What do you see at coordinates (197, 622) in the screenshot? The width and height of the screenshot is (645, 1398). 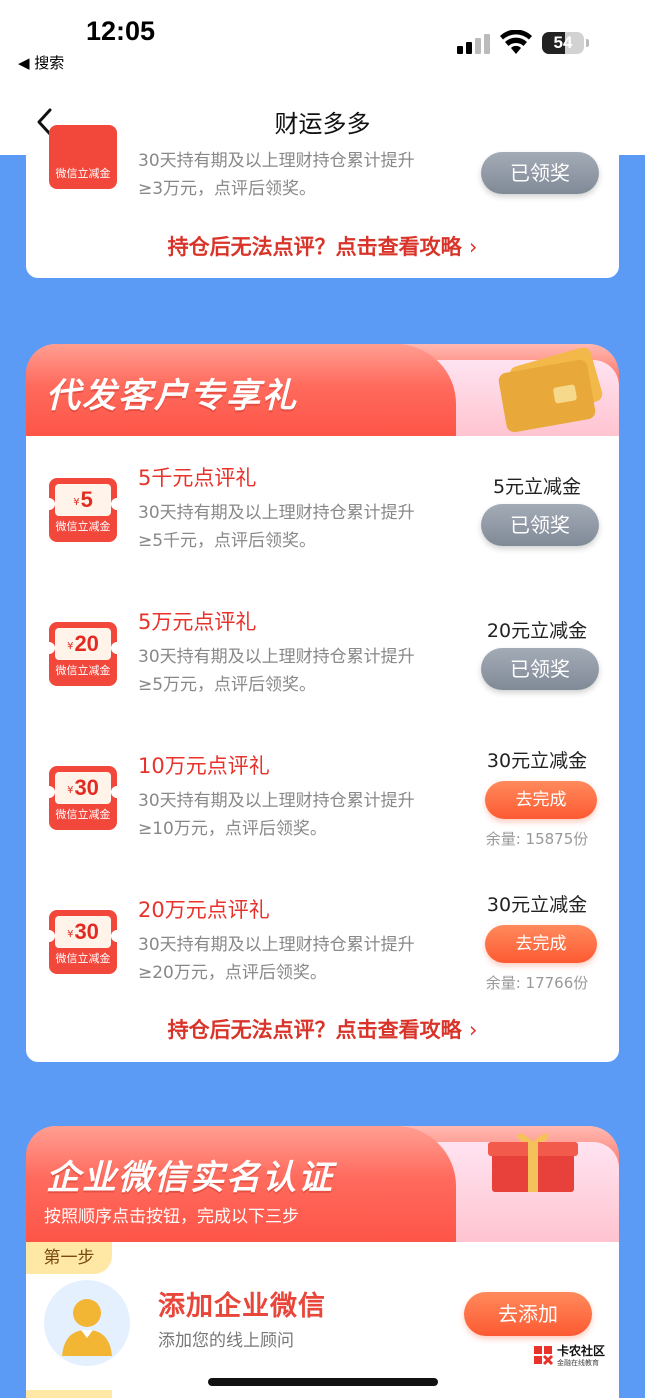 I see `item-title: 5万元点评礼` at bounding box center [197, 622].